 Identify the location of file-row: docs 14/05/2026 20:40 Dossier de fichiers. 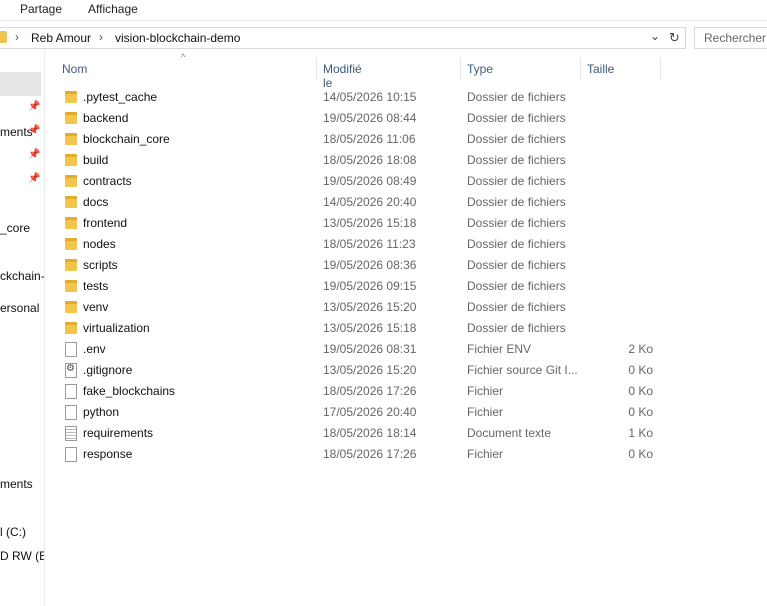
(359, 202).